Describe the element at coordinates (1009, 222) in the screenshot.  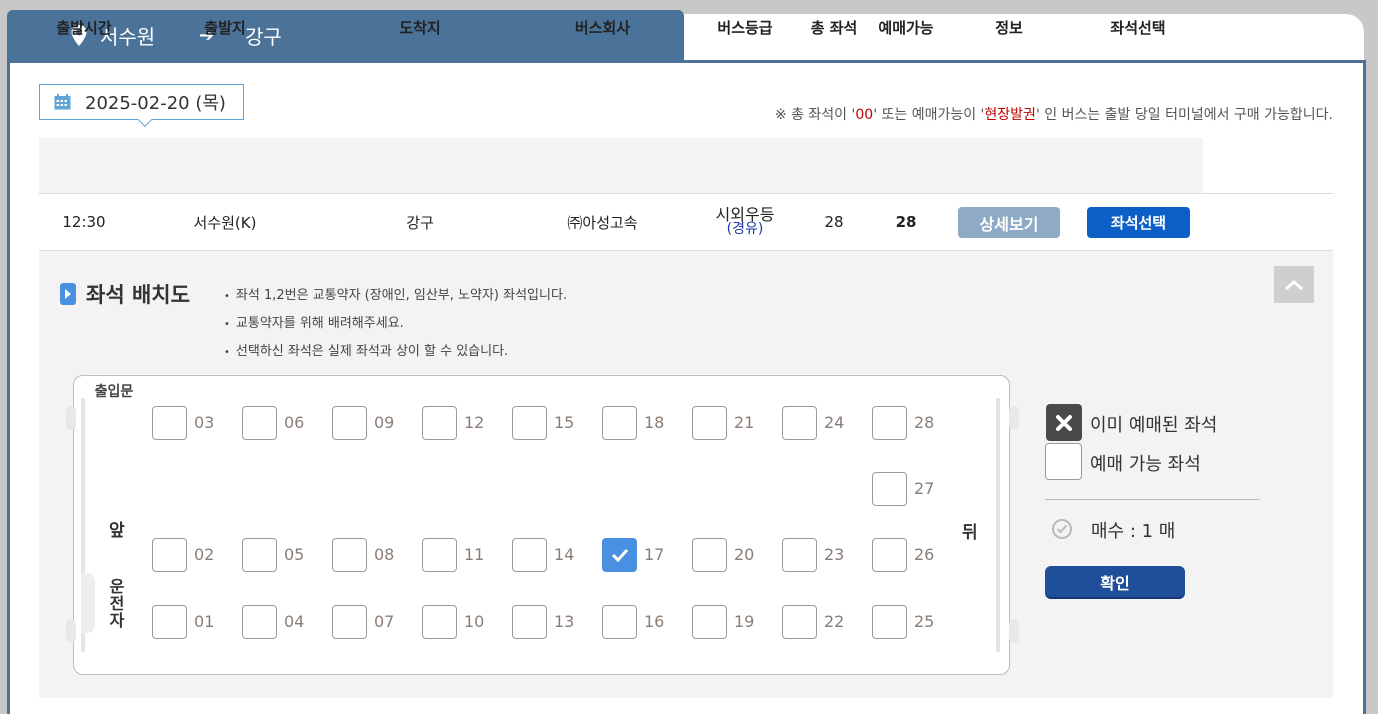
I see `detail-button: 상세보기` at that location.